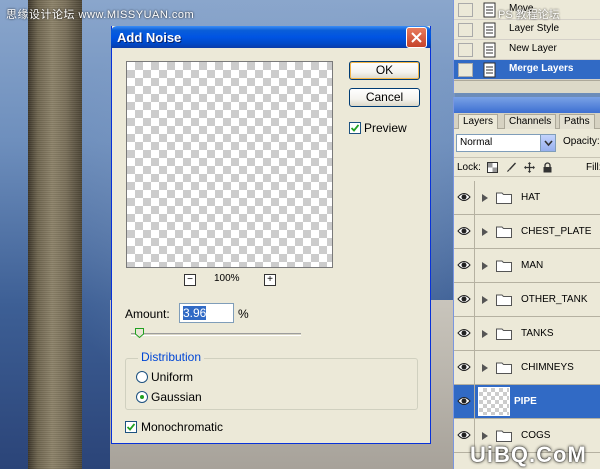  Describe the element at coordinates (593, 167) in the screenshot. I see `fill-label: Fill:` at that location.